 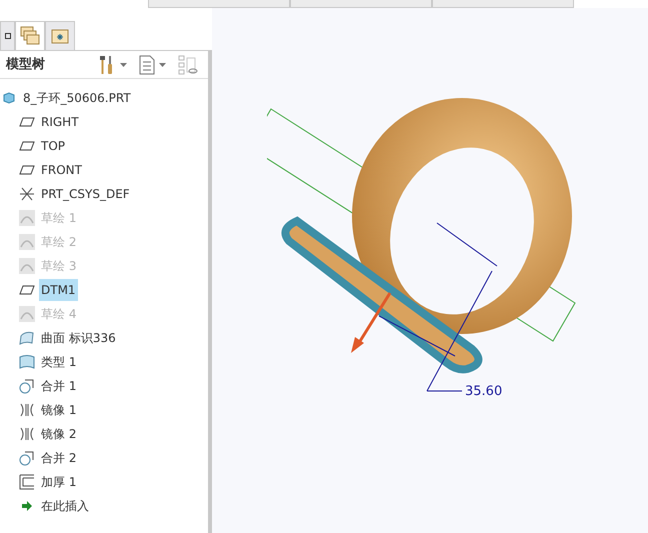 I want to click on tree-item: 镜像 2, so click(x=58, y=434).